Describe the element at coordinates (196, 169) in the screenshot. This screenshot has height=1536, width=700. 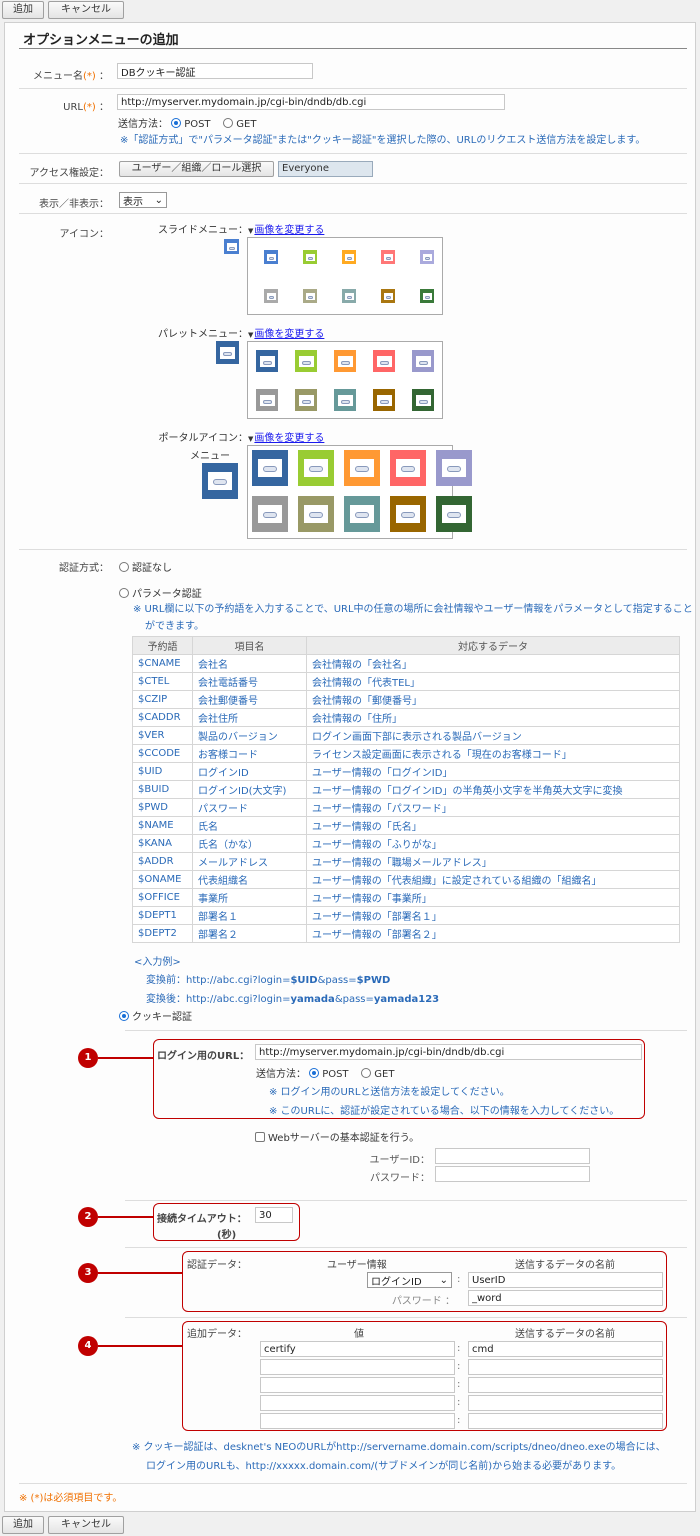
I see `user-org-role-select-button: ユーザー／組織／ロール選択` at that location.